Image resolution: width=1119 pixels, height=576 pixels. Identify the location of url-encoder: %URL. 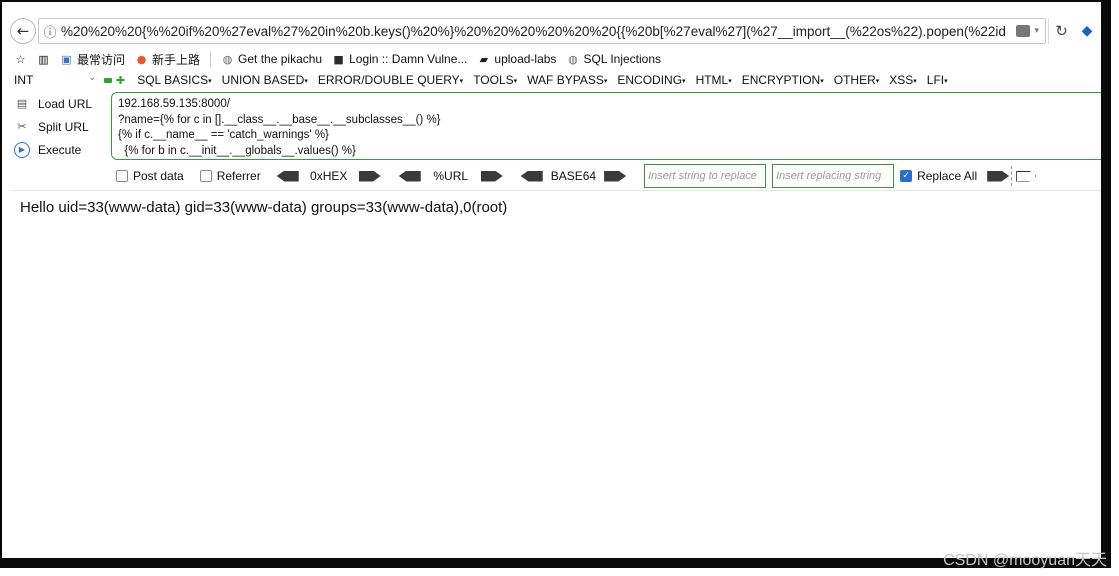
(450, 176).